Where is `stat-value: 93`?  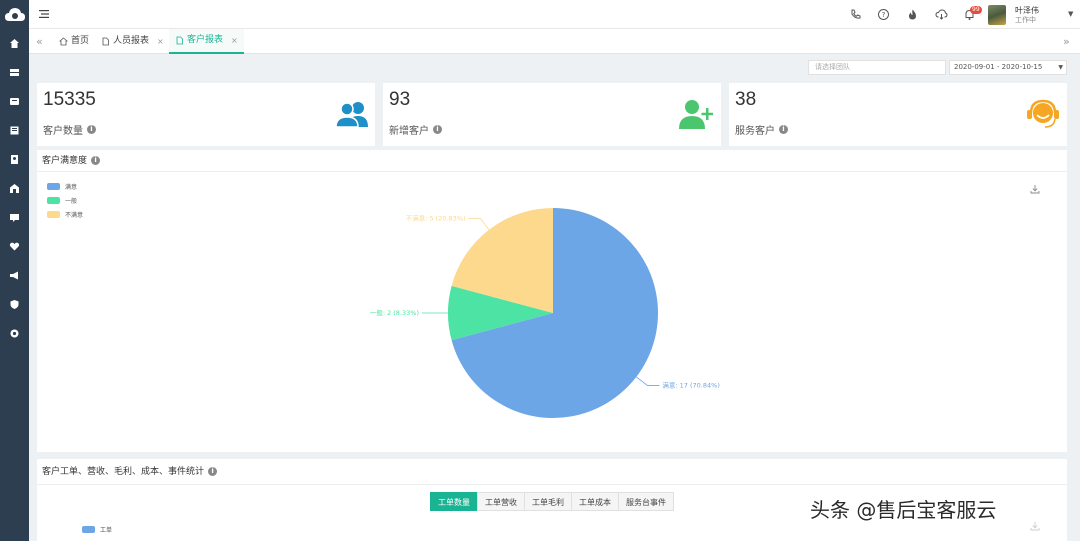
stat-value: 93 is located at coordinates (400, 99).